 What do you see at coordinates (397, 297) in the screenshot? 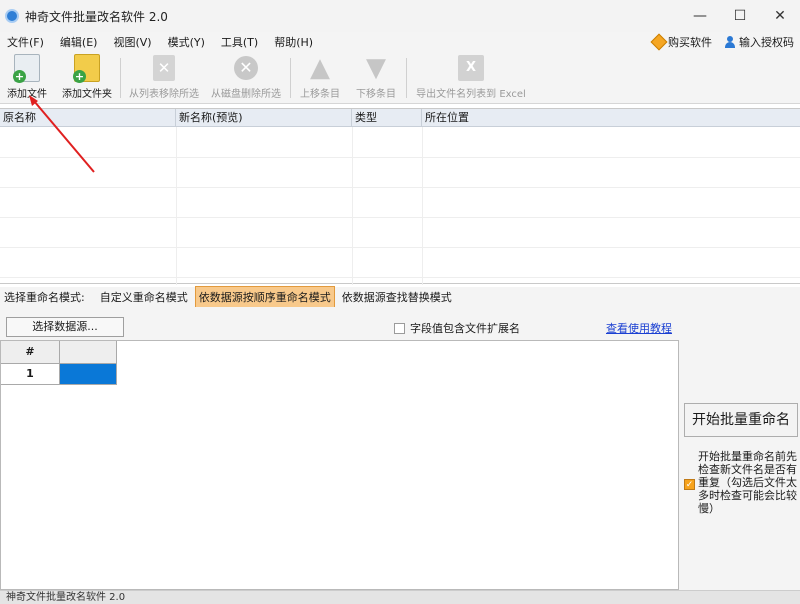
I see `tab-datasource-find-replace: 依数据源查找替换模式` at bounding box center [397, 297].